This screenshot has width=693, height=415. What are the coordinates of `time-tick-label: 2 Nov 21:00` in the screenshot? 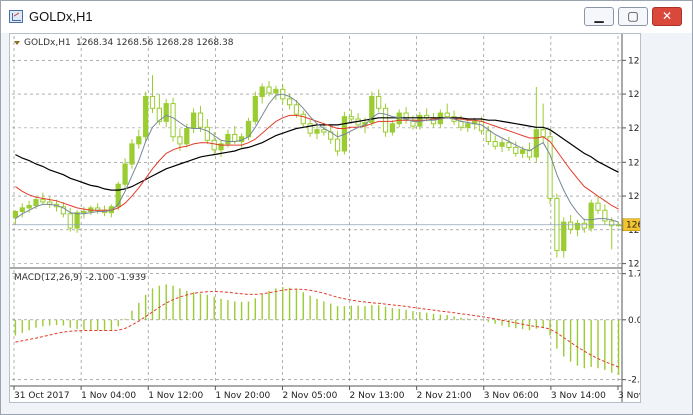 It's located at (444, 396).